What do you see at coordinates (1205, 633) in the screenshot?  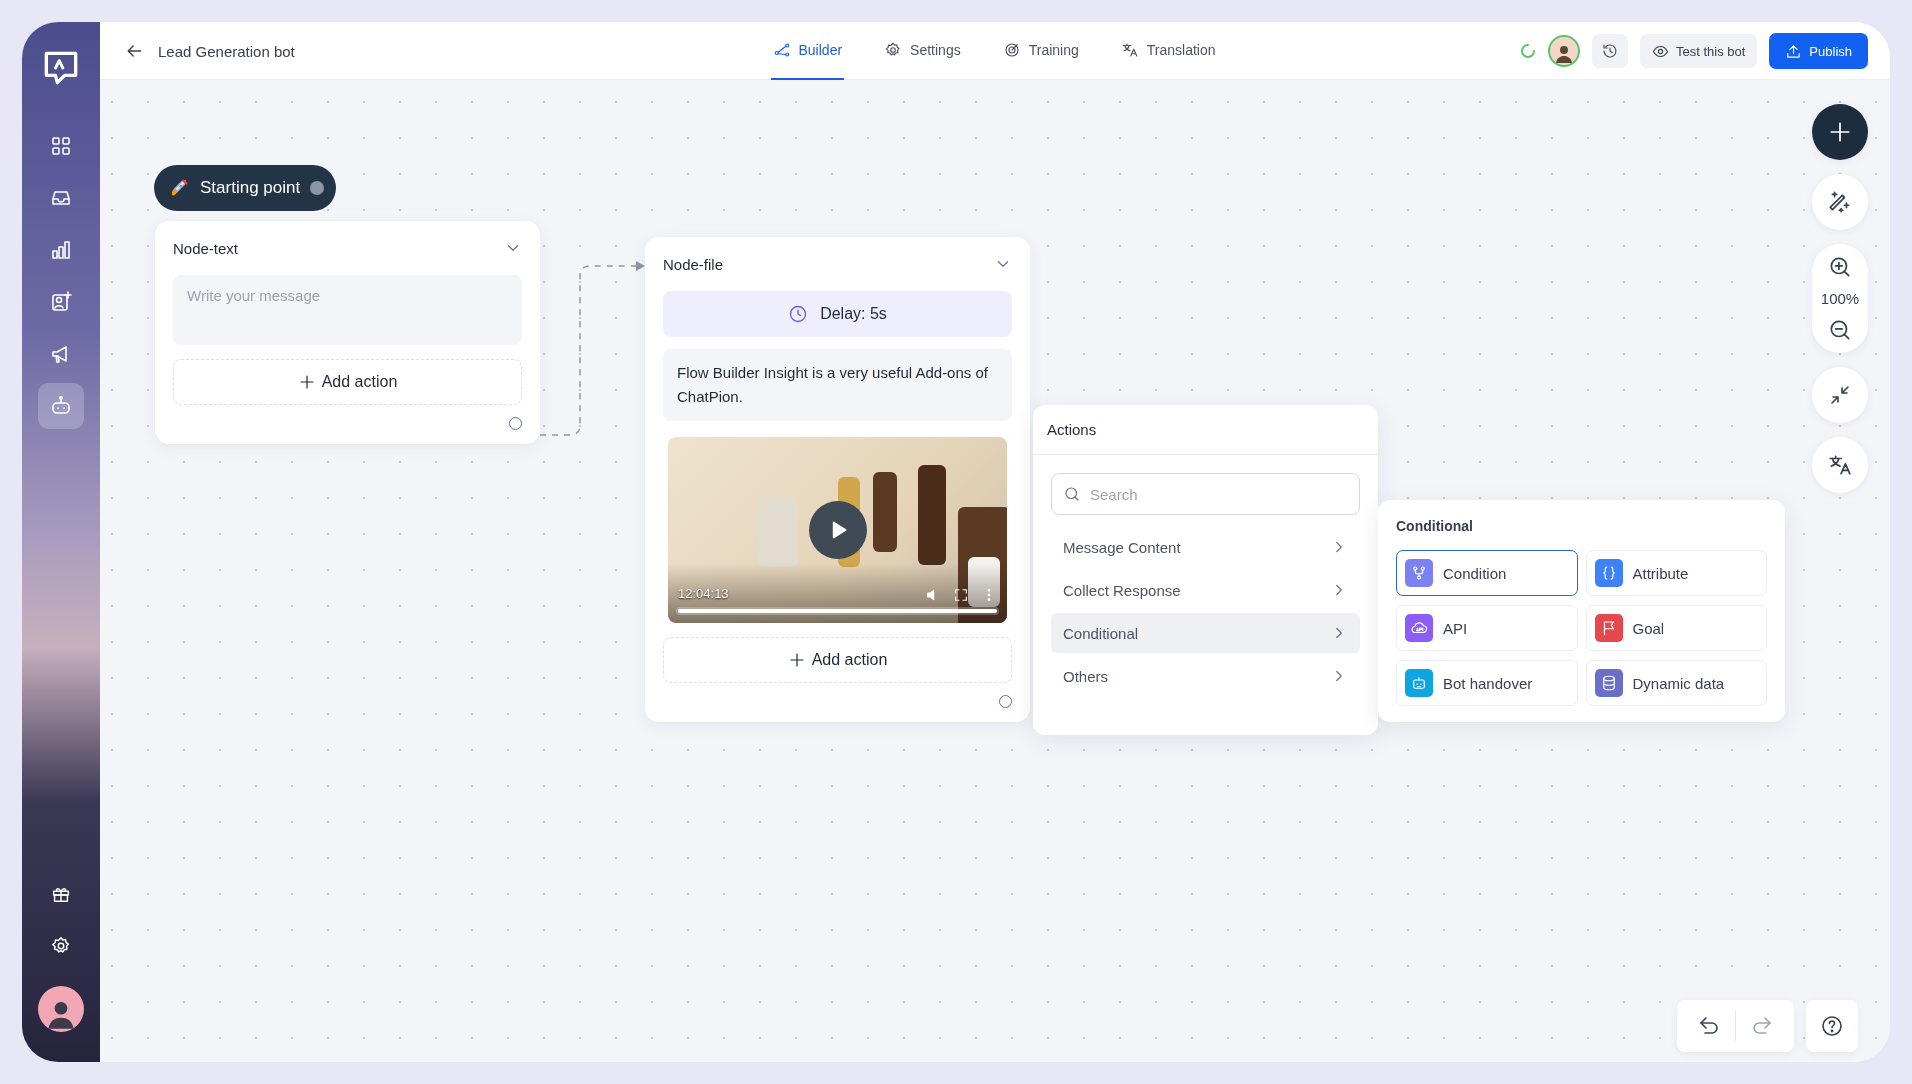 I see `menu-item: Conditional` at bounding box center [1205, 633].